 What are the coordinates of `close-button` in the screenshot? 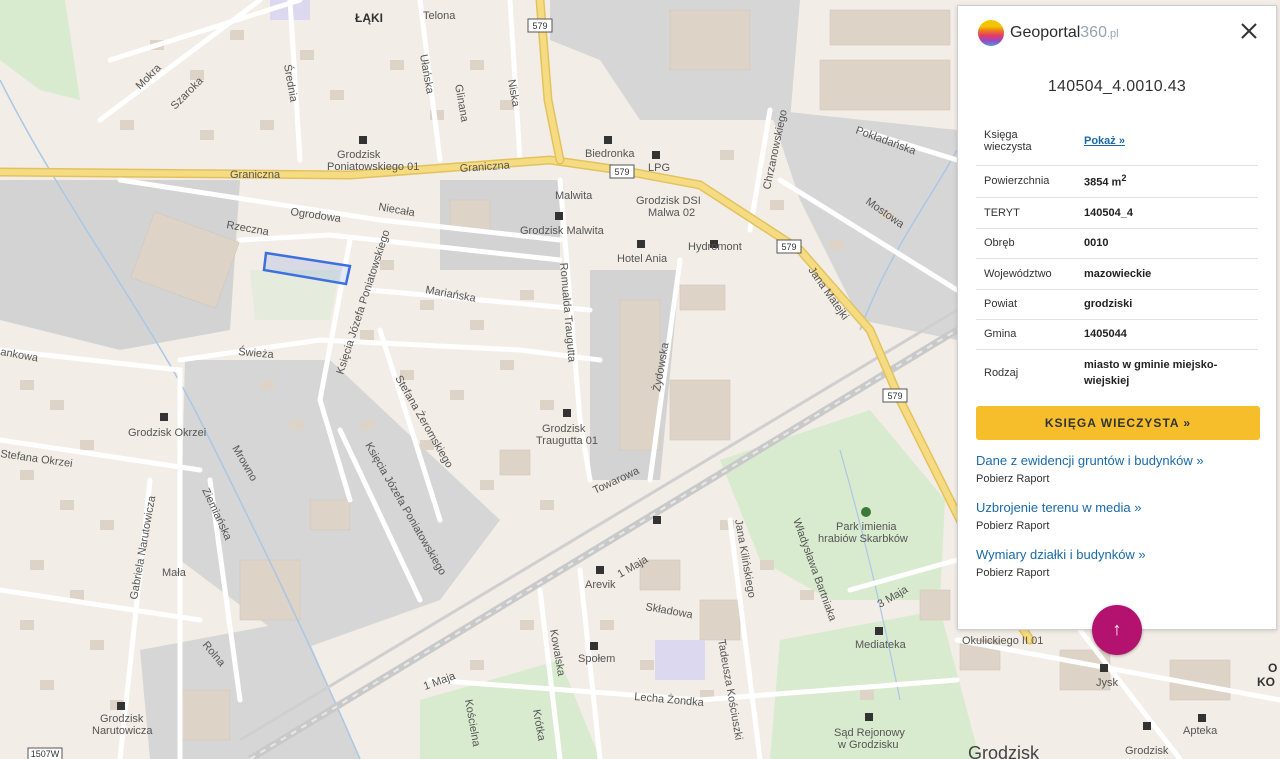 It's located at (1249, 31).